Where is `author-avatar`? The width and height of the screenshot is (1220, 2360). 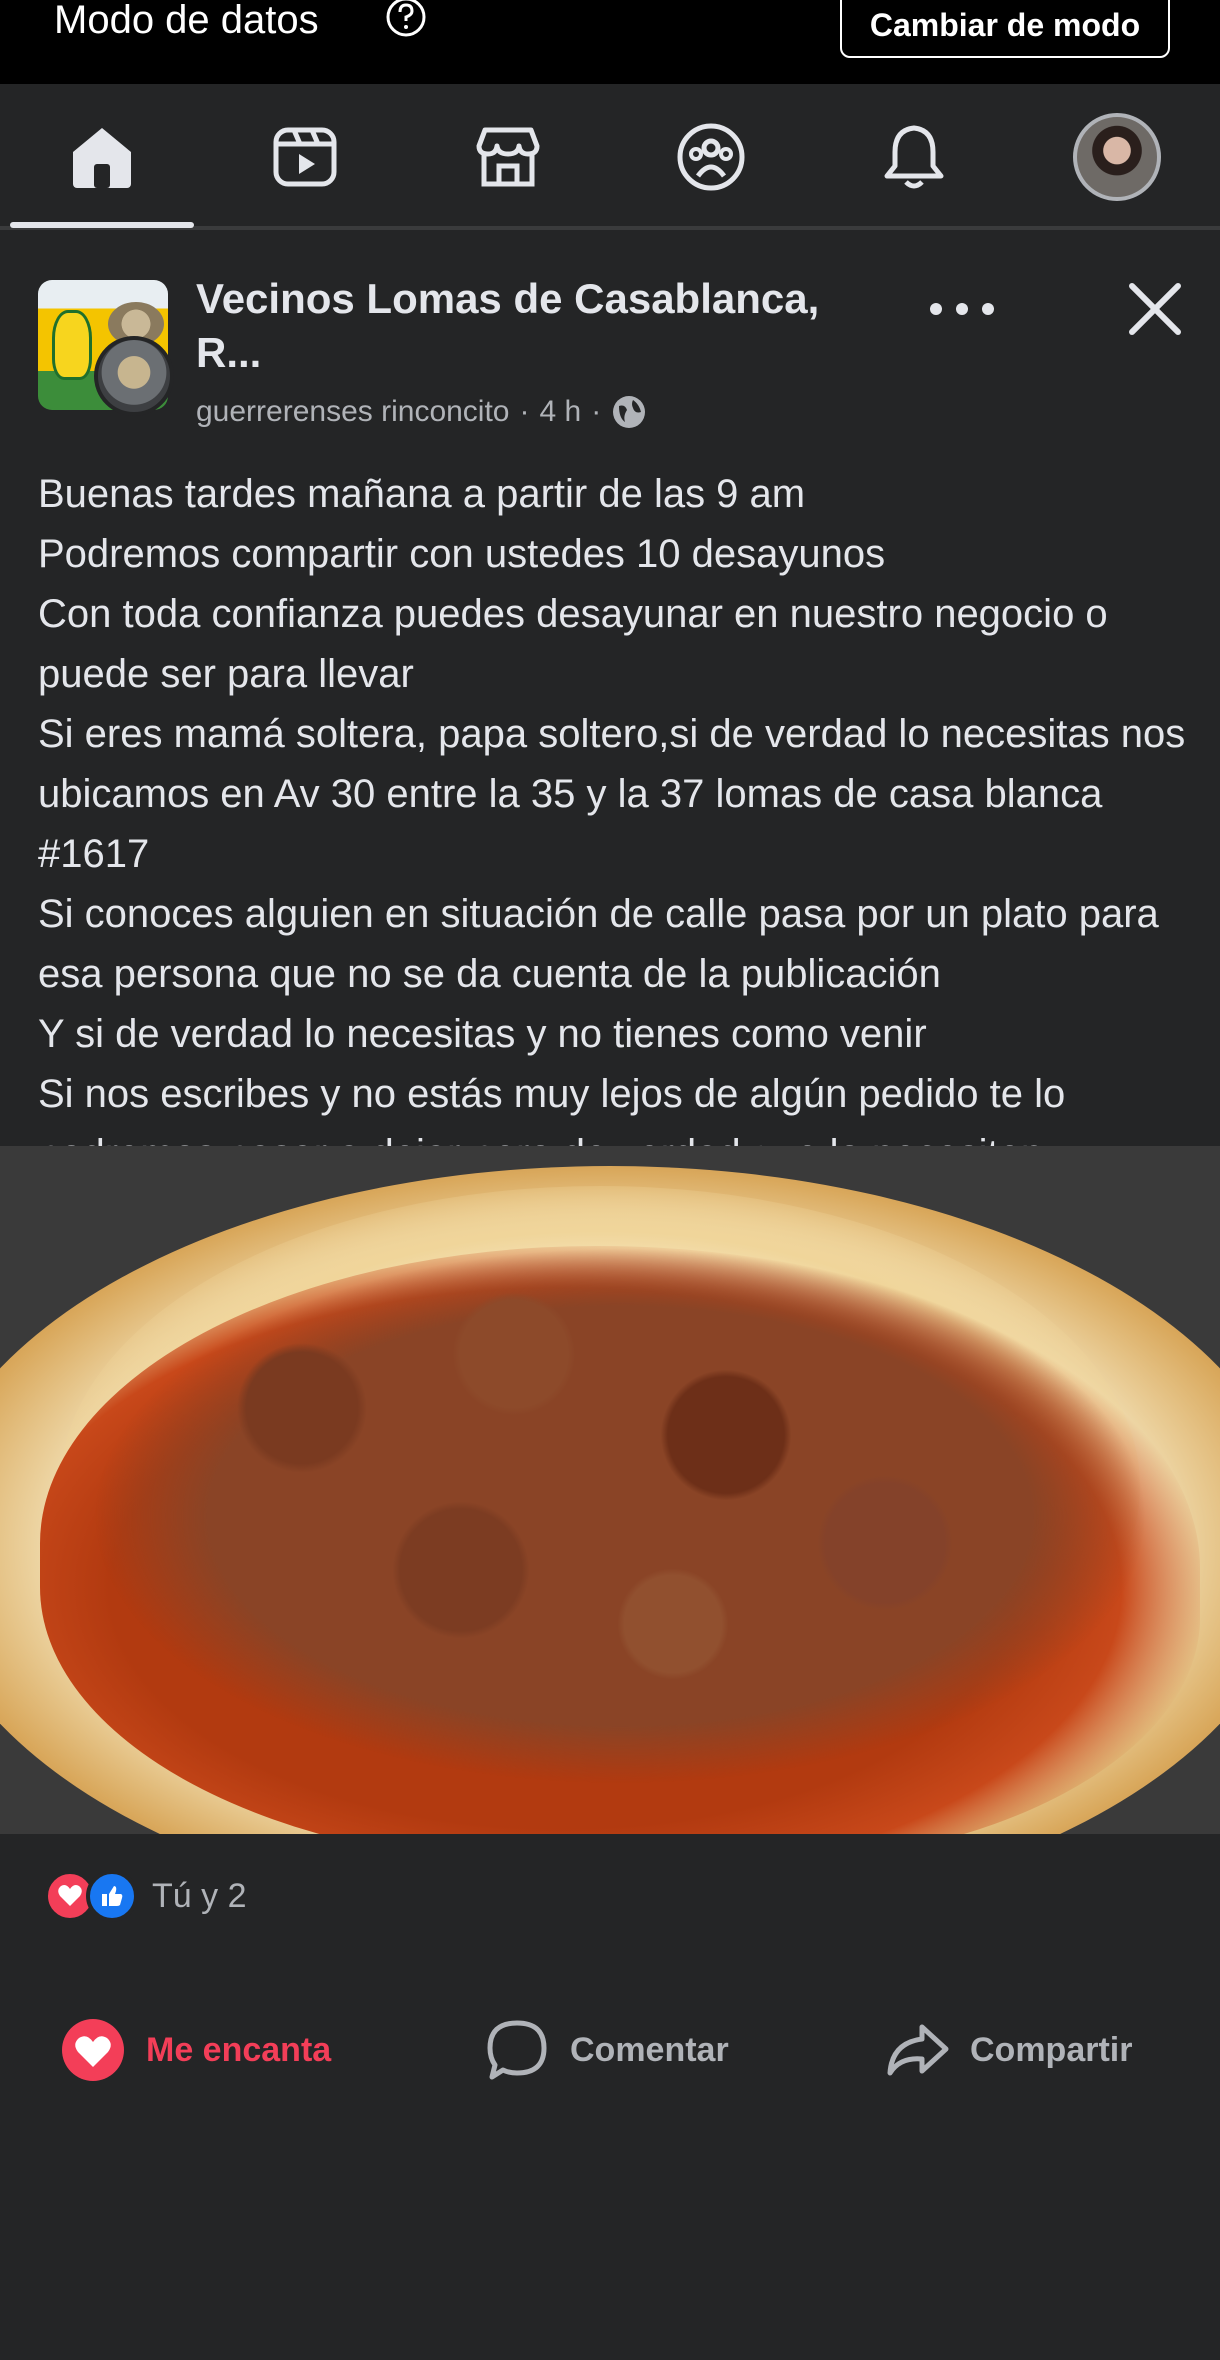
author-avatar is located at coordinates (134, 376).